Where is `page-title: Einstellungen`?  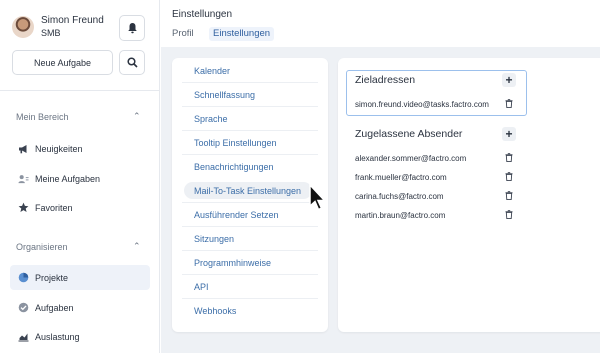 page-title: Einstellungen is located at coordinates (202, 14).